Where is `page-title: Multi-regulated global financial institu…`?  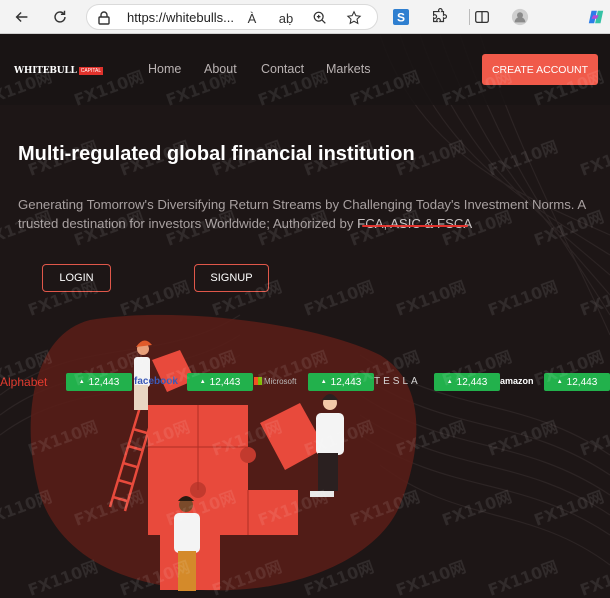 page-title: Multi-regulated global financial institu… is located at coordinates (216, 154).